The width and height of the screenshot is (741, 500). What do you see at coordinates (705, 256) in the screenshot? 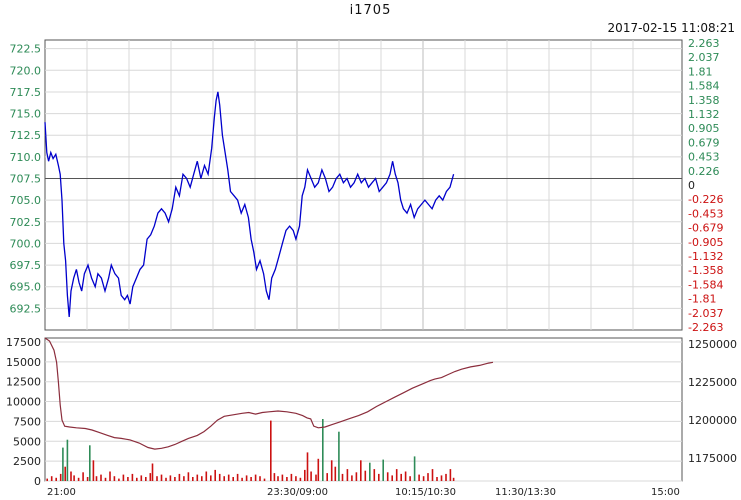
I see `price-right-tick-label: -1.132` at bounding box center [705, 256].